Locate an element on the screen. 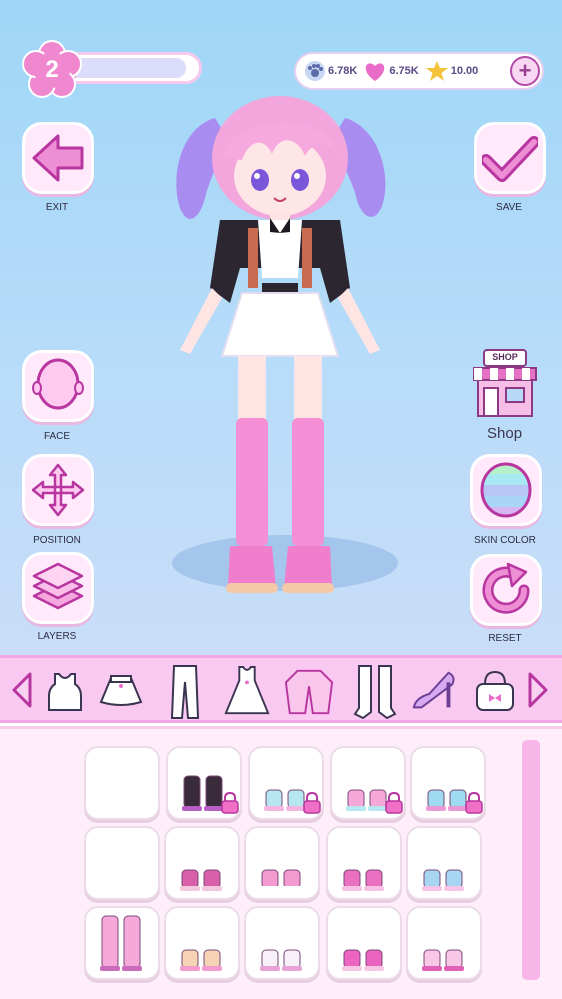 The width and height of the screenshot is (562, 999). handbag-icon is located at coordinates (495, 690).